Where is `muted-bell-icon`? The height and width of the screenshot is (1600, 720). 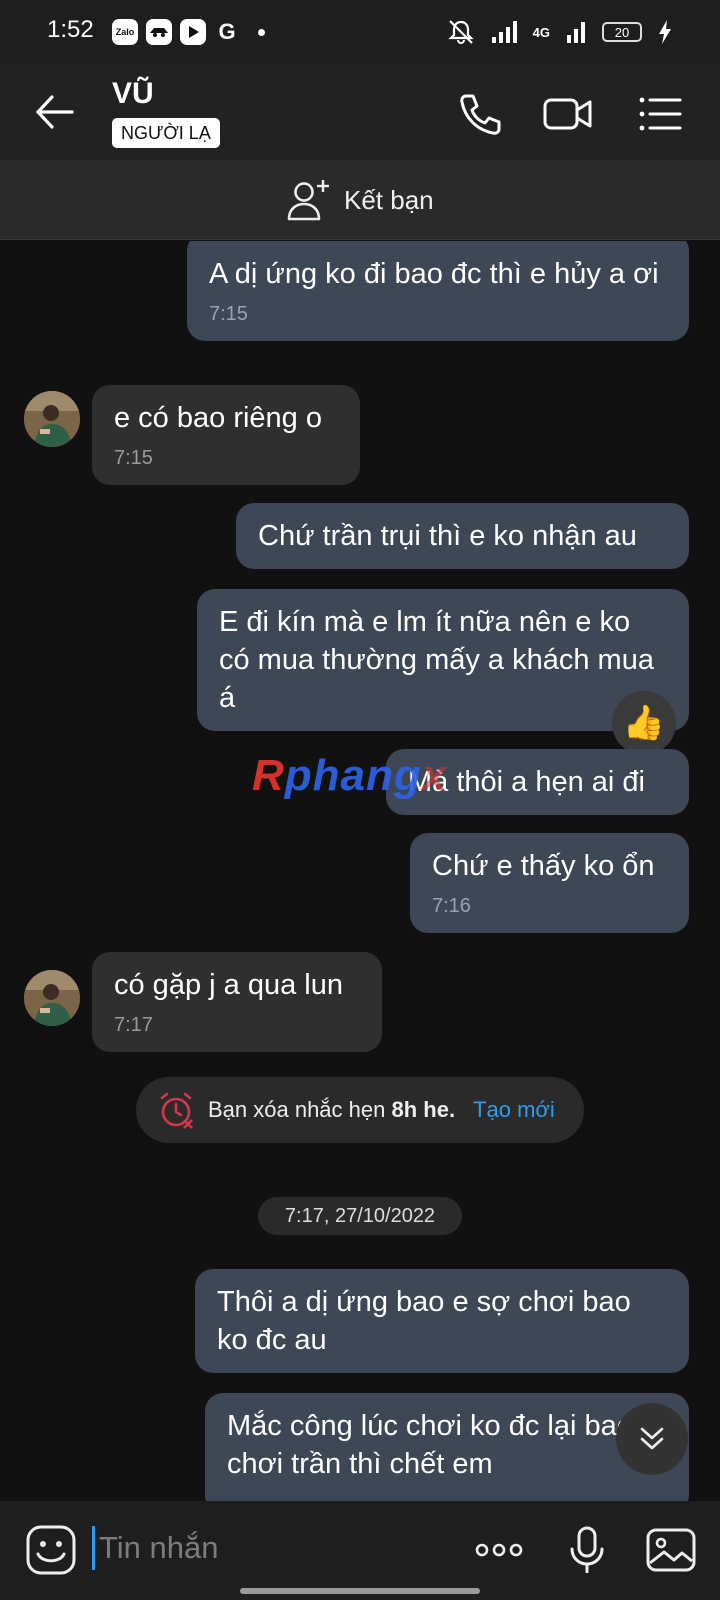 muted-bell-icon is located at coordinates (461, 32).